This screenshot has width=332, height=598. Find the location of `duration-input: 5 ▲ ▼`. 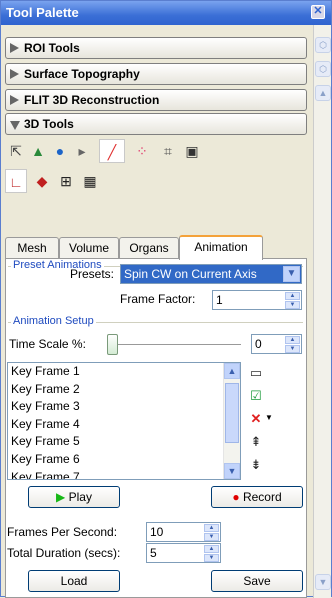

duration-input: 5 ▲ ▼ is located at coordinates (183, 553).